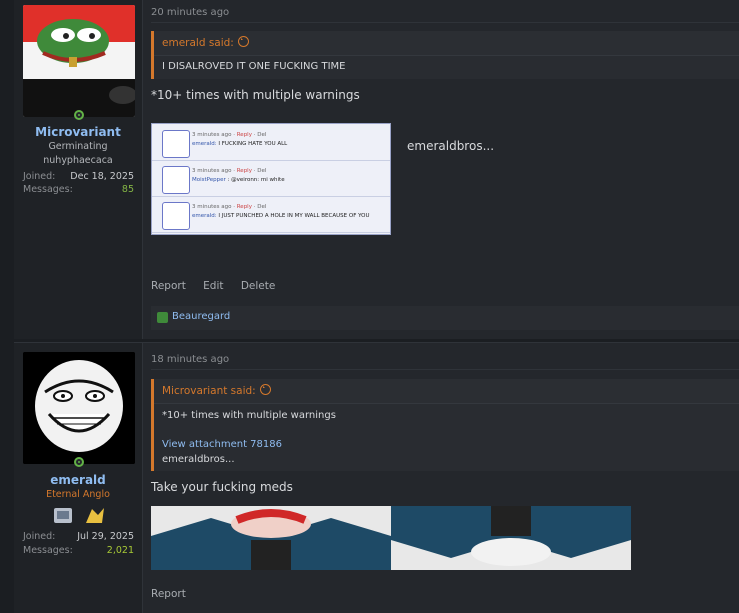  I want to click on username: emerald, so click(78, 480).